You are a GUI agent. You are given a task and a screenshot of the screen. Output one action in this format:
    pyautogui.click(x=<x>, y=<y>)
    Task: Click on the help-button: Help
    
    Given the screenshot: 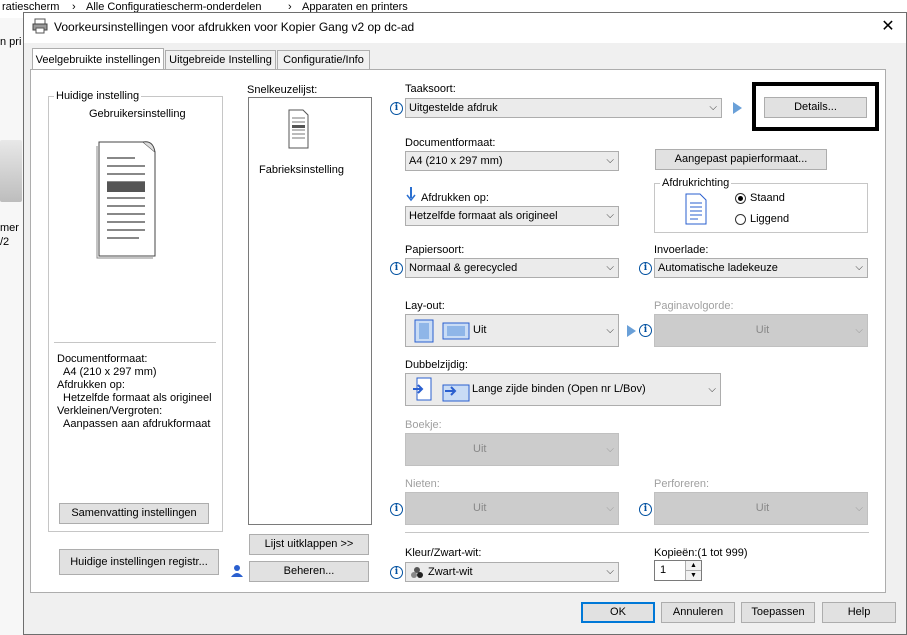 What is the action you would take?
    pyautogui.click(x=859, y=612)
    